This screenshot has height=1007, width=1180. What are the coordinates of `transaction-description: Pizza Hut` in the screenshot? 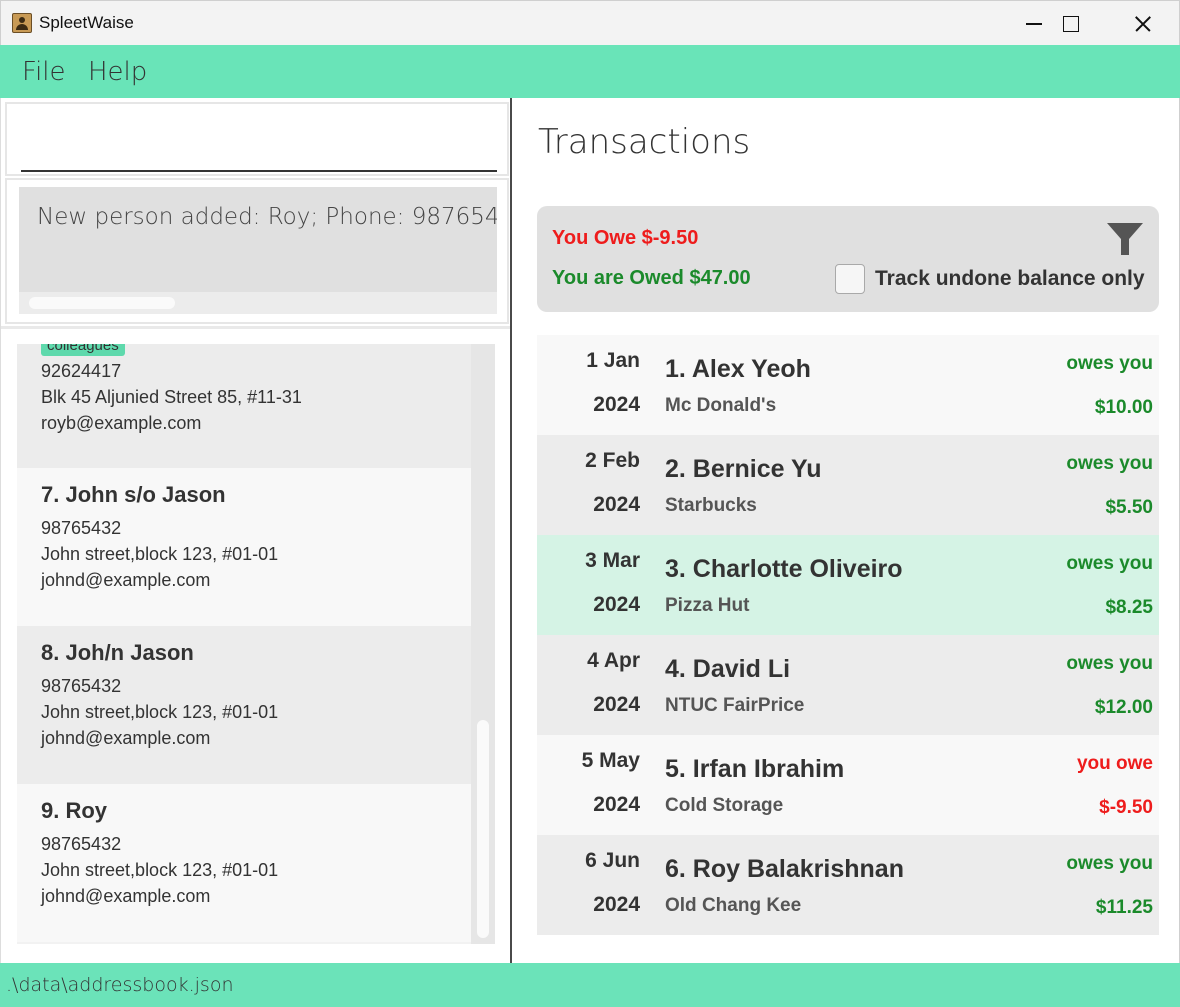 It's located at (707, 605).